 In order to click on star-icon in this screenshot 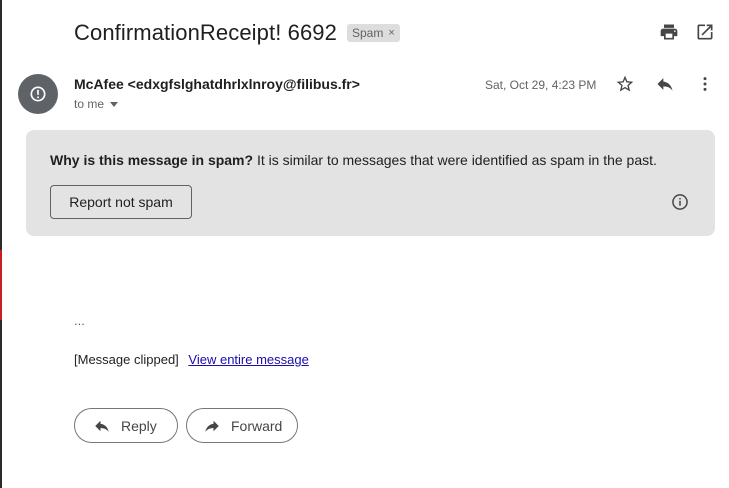, I will do `click(625, 83)`.